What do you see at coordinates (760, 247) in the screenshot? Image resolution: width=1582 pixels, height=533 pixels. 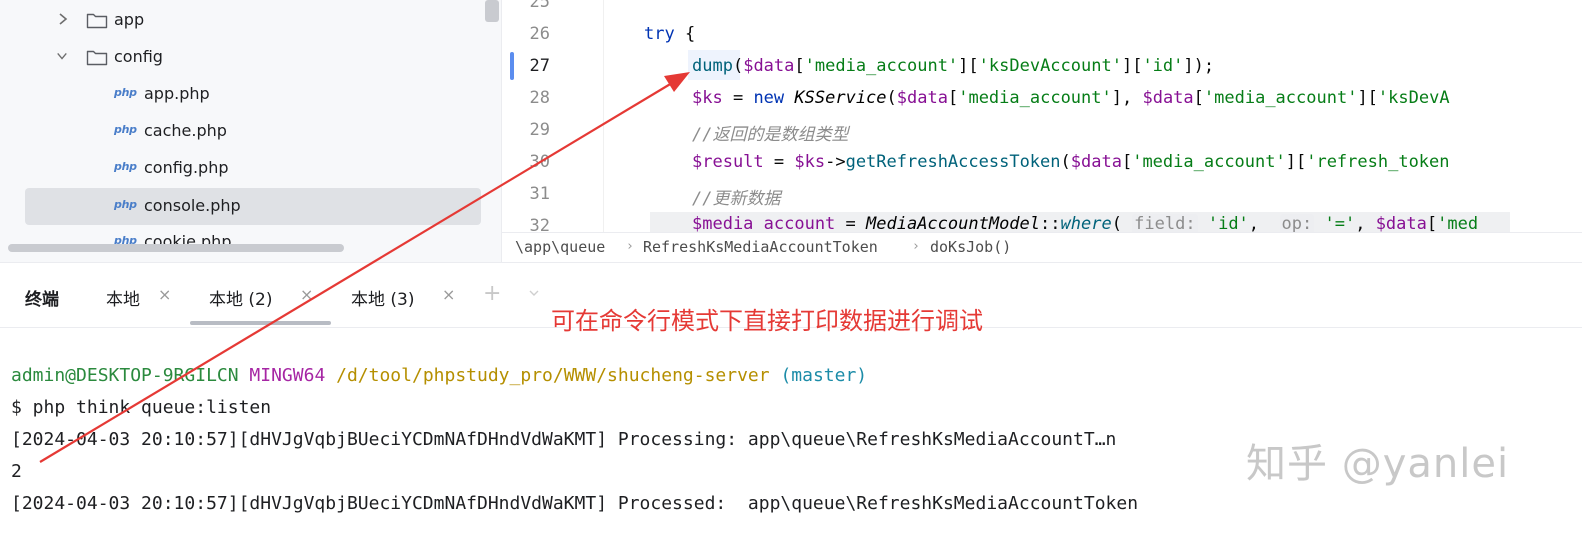 I see `breadcrumb-item: RefreshKsMediaAccountToken` at bounding box center [760, 247].